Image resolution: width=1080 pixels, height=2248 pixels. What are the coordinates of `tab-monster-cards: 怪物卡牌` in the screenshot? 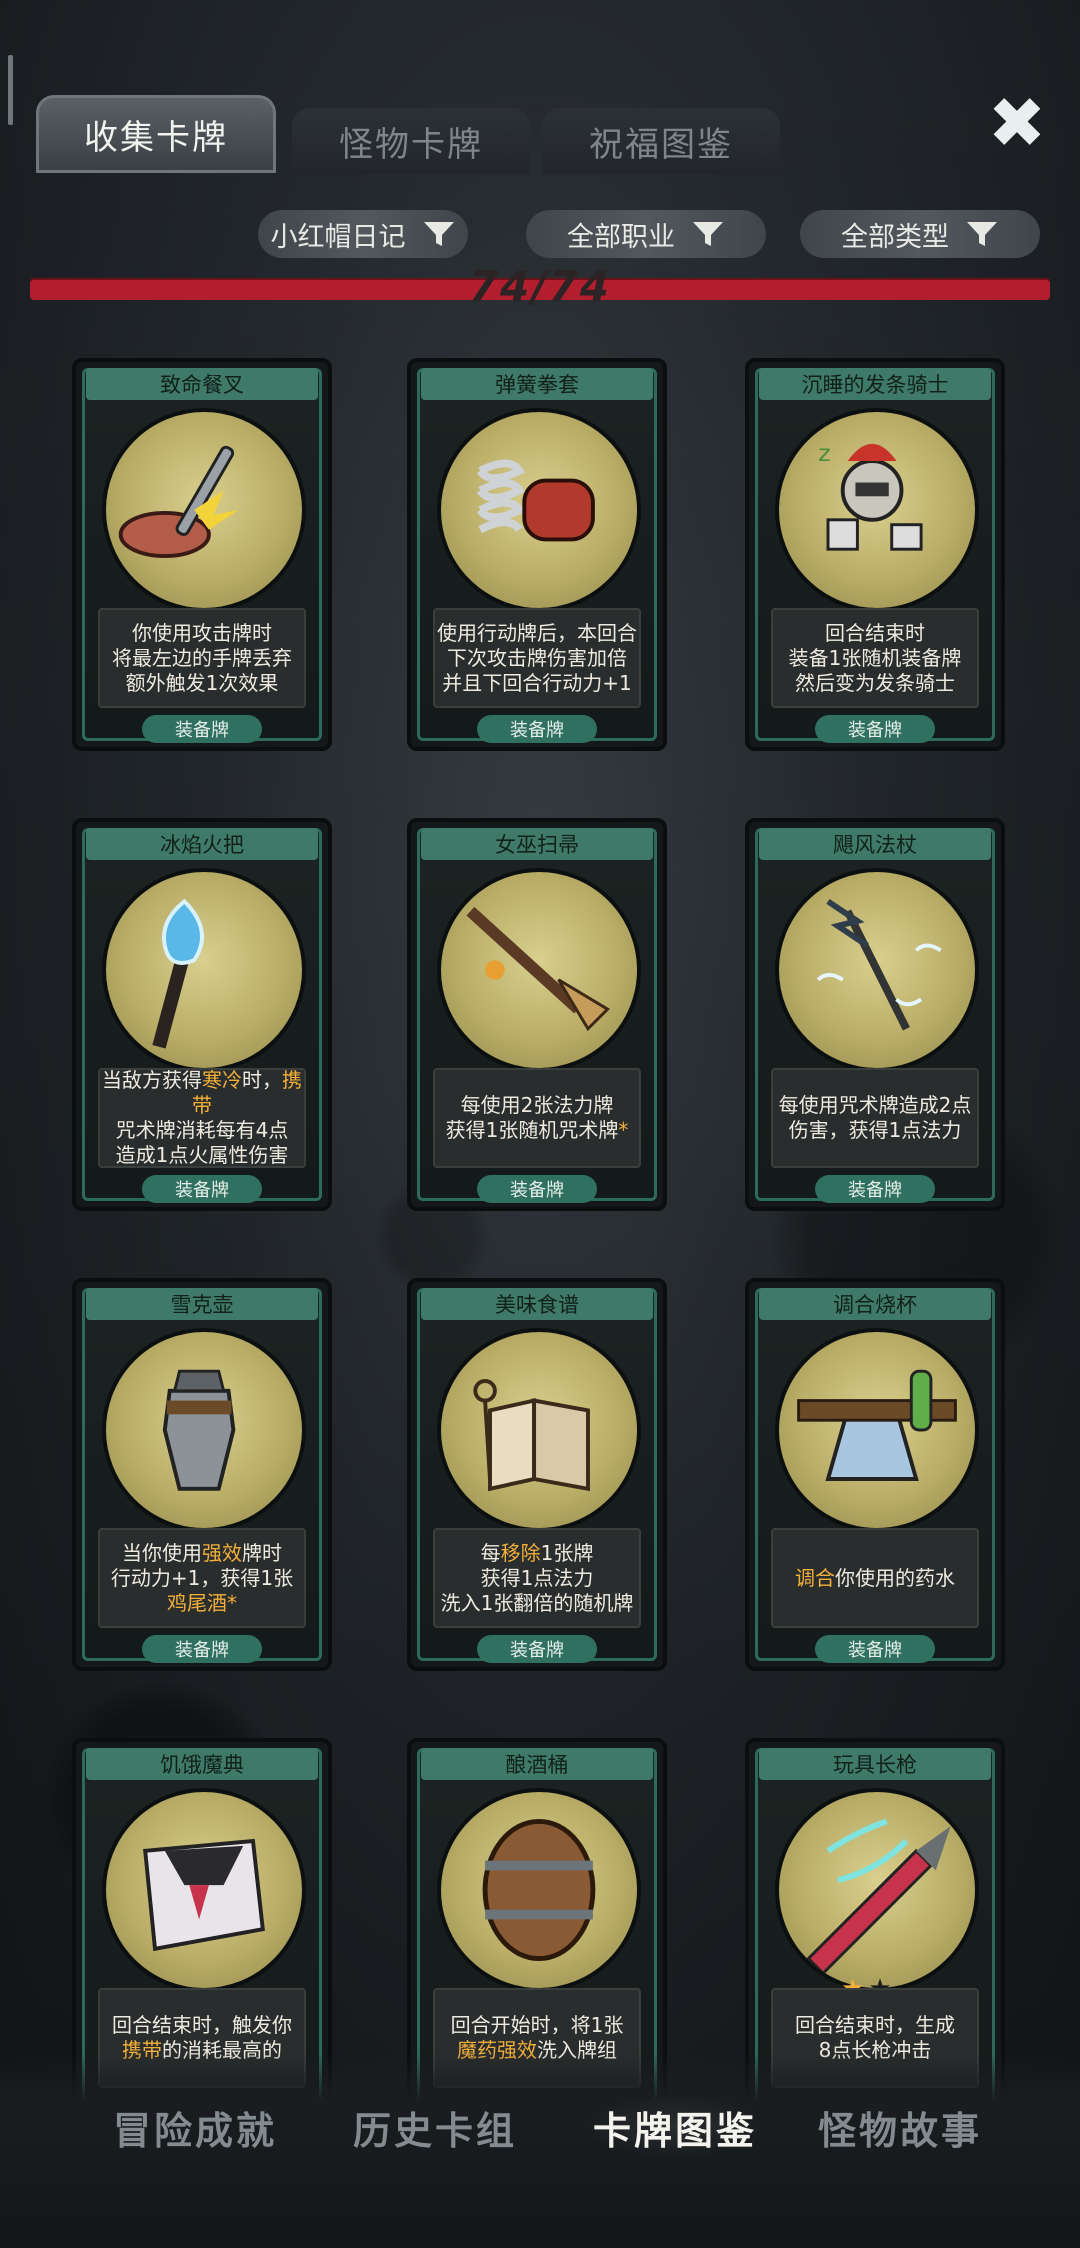 It's located at (411, 141).